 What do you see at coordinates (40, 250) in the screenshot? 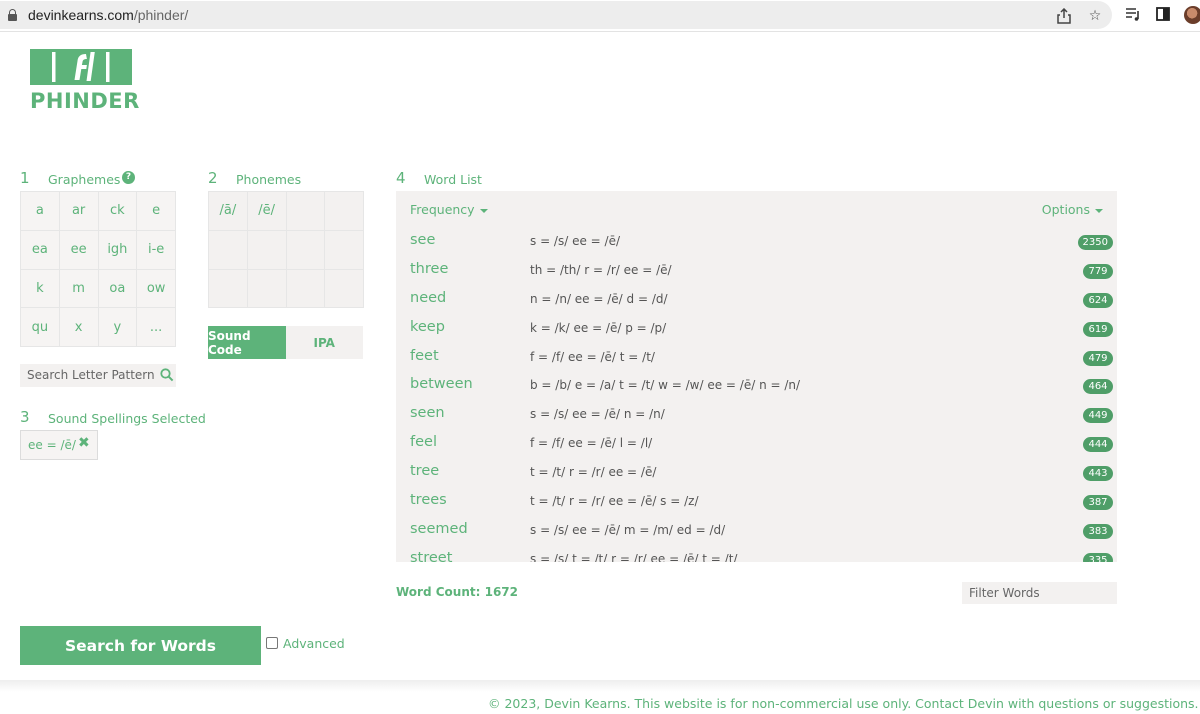
I see `grapheme-cell: ea` at bounding box center [40, 250].